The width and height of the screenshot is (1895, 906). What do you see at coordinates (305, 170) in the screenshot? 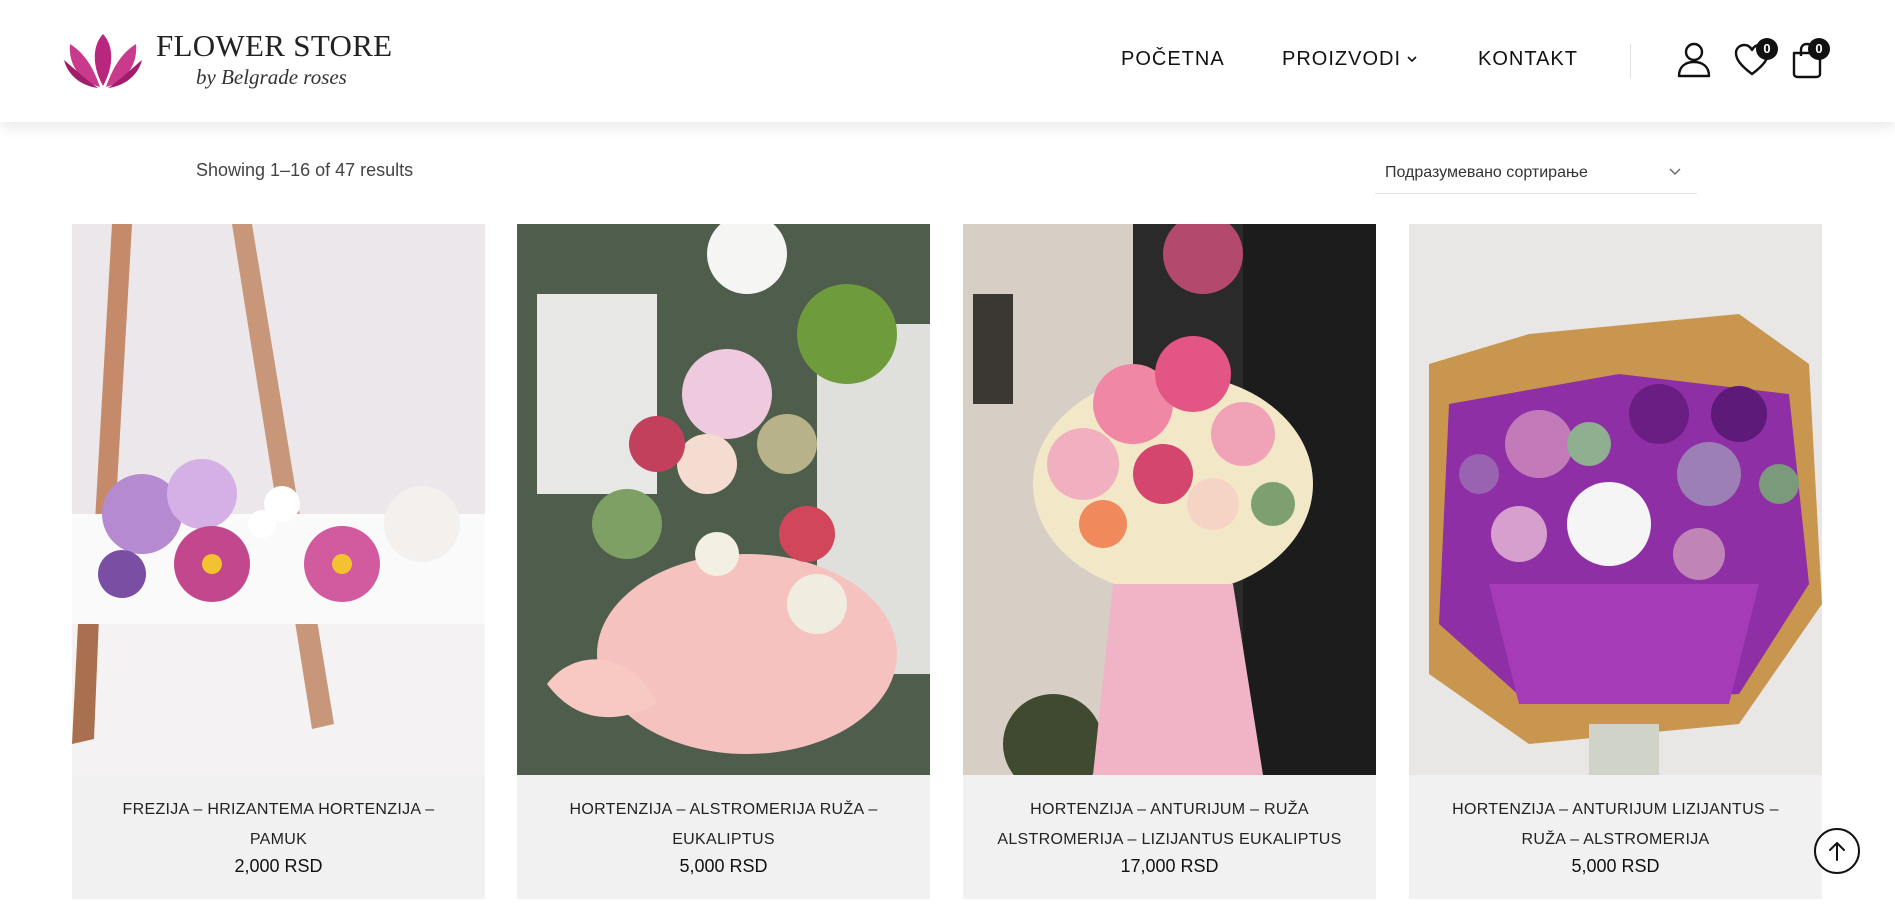
I see `result-count: Showing 1–16 of 47 results` at bounding box center [305, 170].